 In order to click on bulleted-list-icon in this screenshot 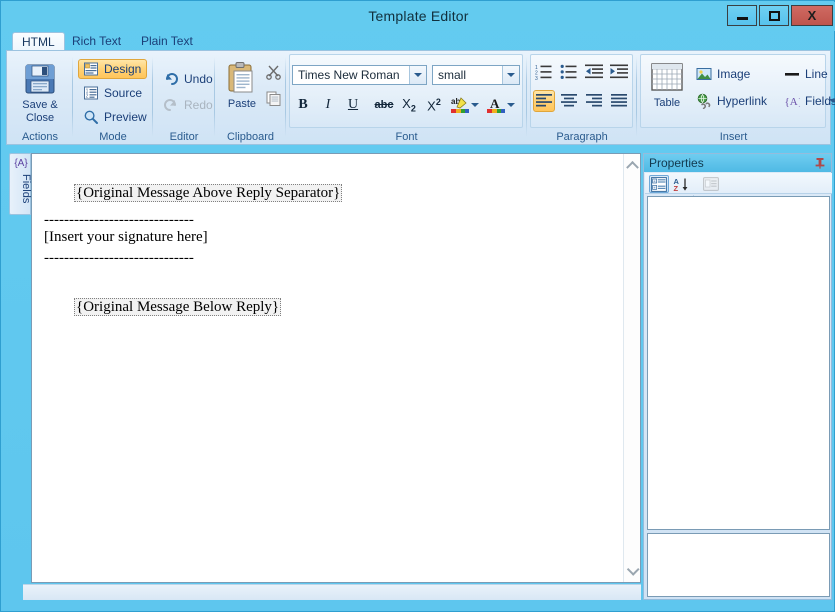, I will do `click(568, 71)`.